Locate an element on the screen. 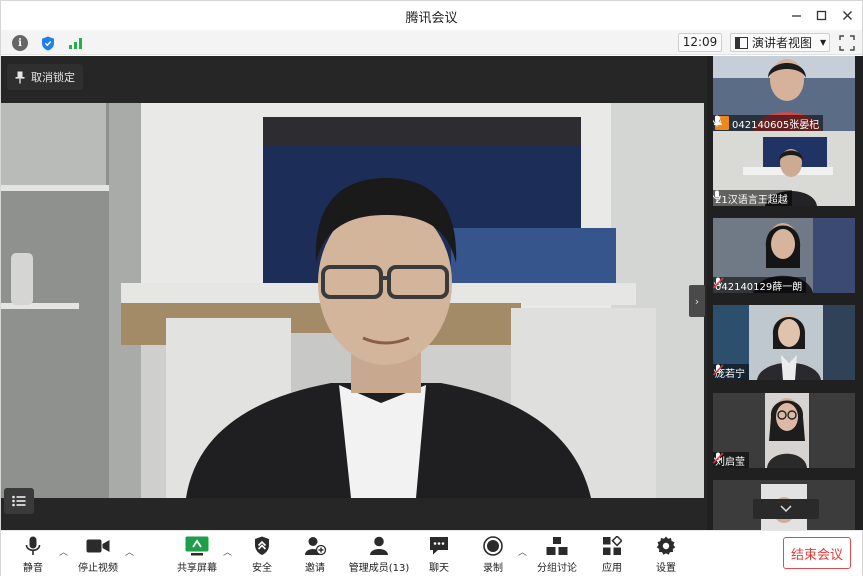 The width and height of the screenshot is (863, 576). apps-label: 应用 is located at coordinates (612, 568).